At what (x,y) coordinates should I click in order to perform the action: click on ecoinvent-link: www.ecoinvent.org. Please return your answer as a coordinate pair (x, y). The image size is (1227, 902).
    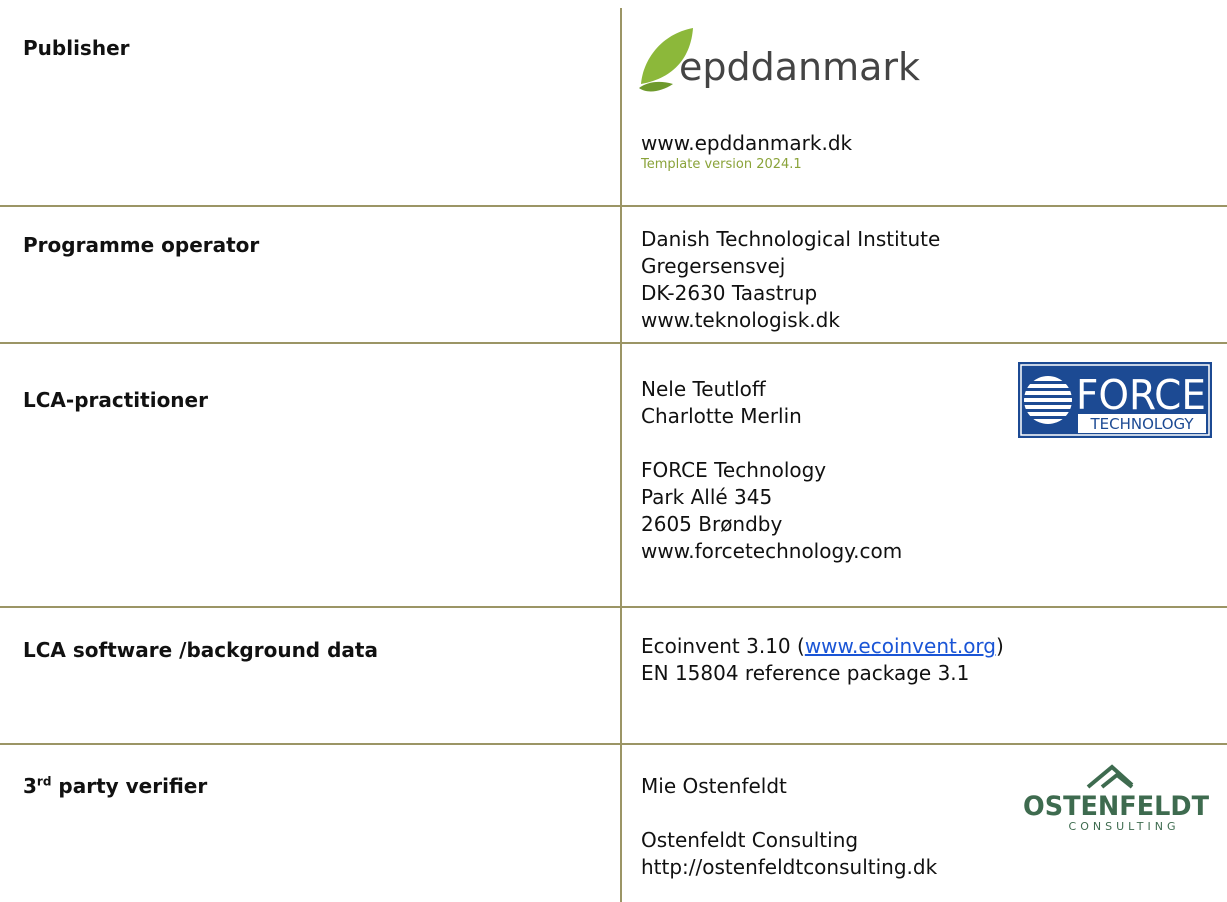
    Looking at the image, I should click on (900, 646).